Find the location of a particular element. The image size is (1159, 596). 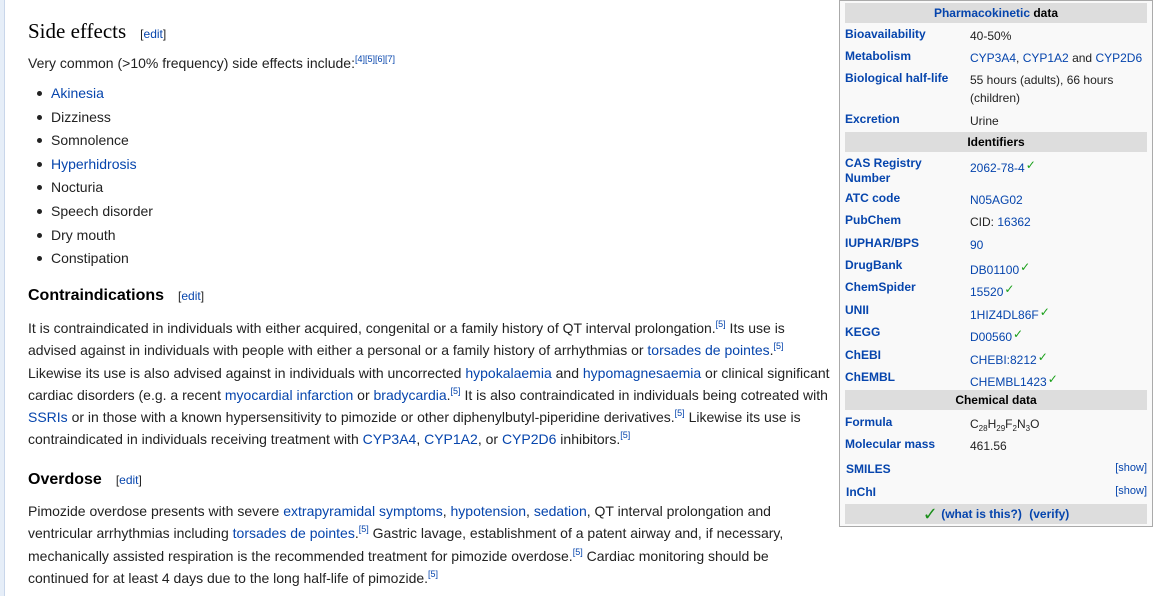

overdose-edit: [edit] is located at coordinates (128, 480).